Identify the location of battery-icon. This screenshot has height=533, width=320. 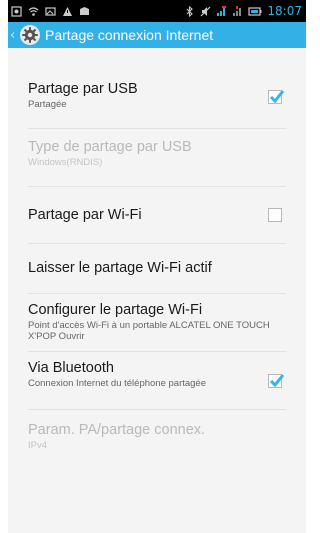
(255, 11).